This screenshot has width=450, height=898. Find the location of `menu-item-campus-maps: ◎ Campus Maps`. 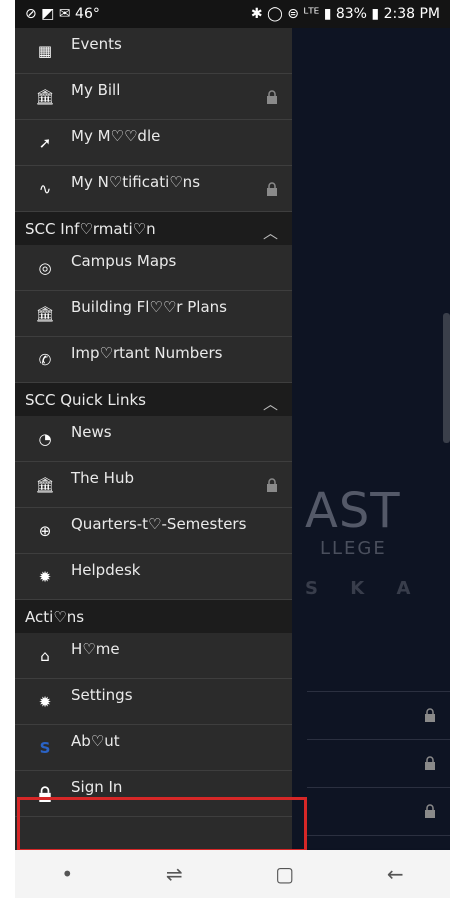

menu-item-campus-maps: ◎ Campus Maps is located at coordinates (153, 268).